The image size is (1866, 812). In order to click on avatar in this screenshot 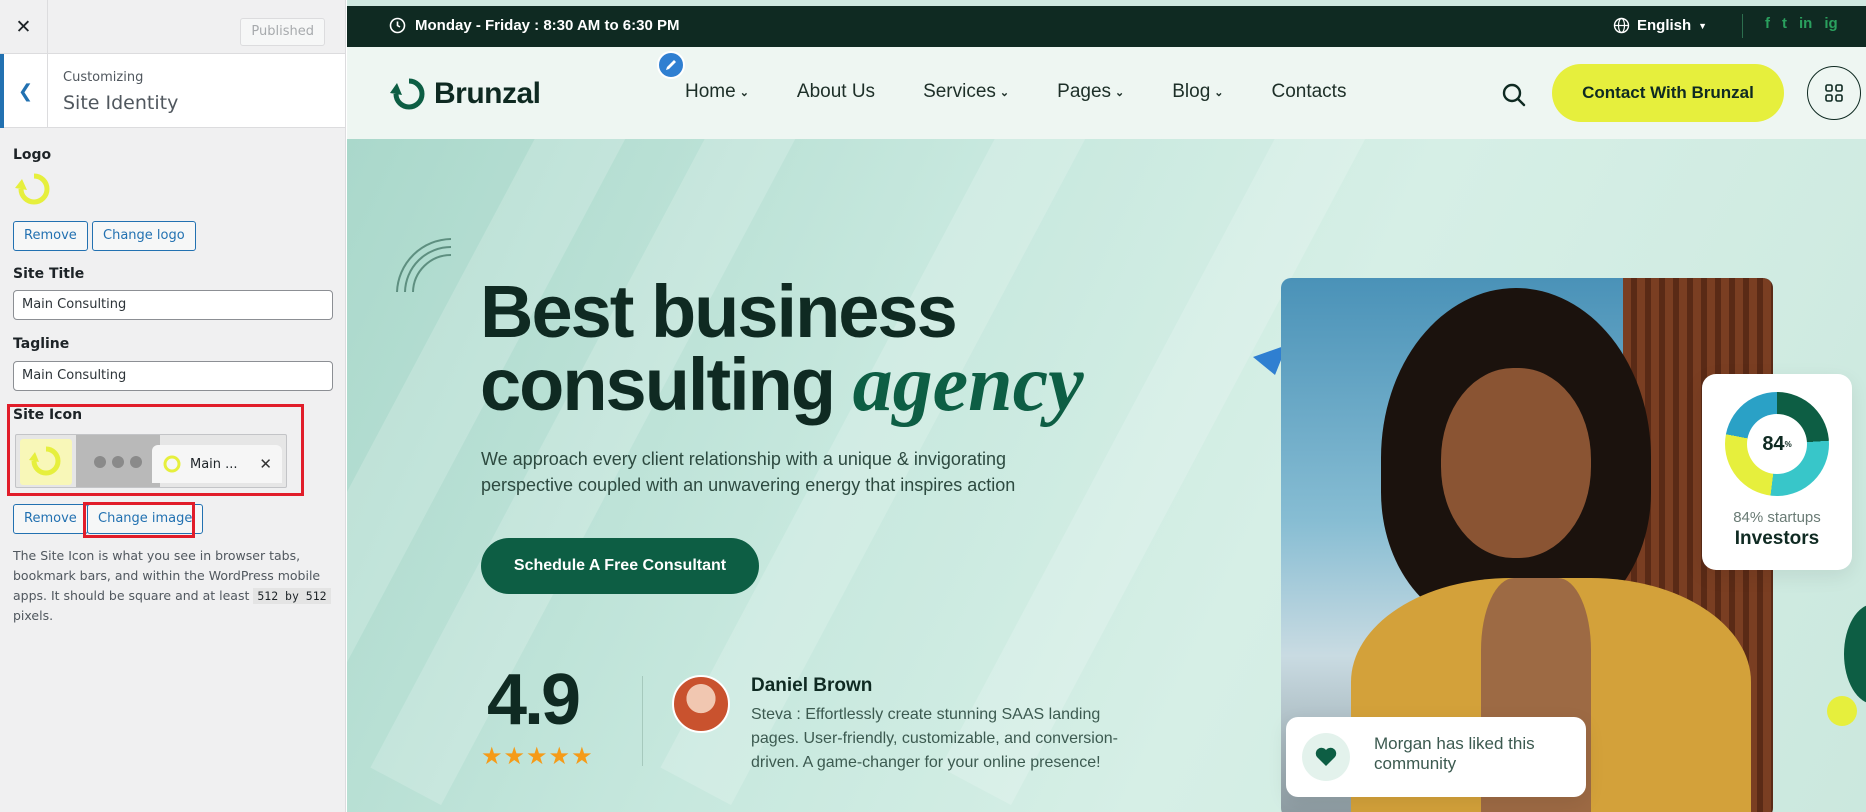, I will do `click(701, 704)`.